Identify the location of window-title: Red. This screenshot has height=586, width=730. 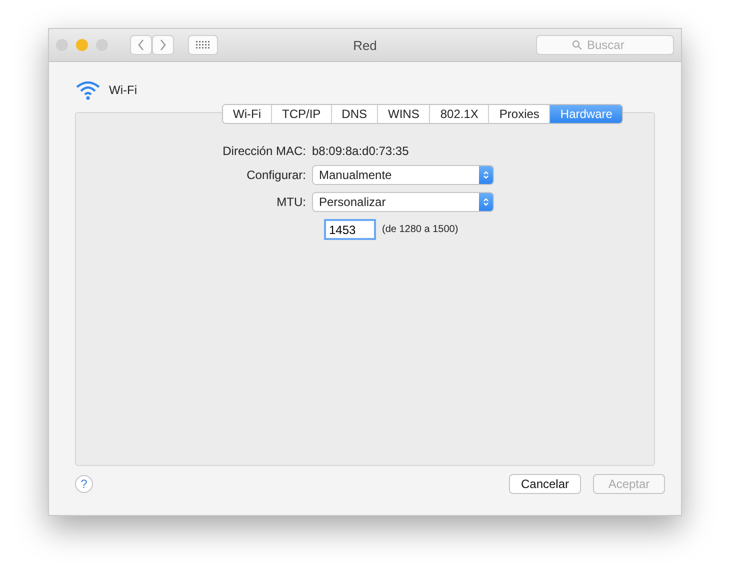
(365, 45).